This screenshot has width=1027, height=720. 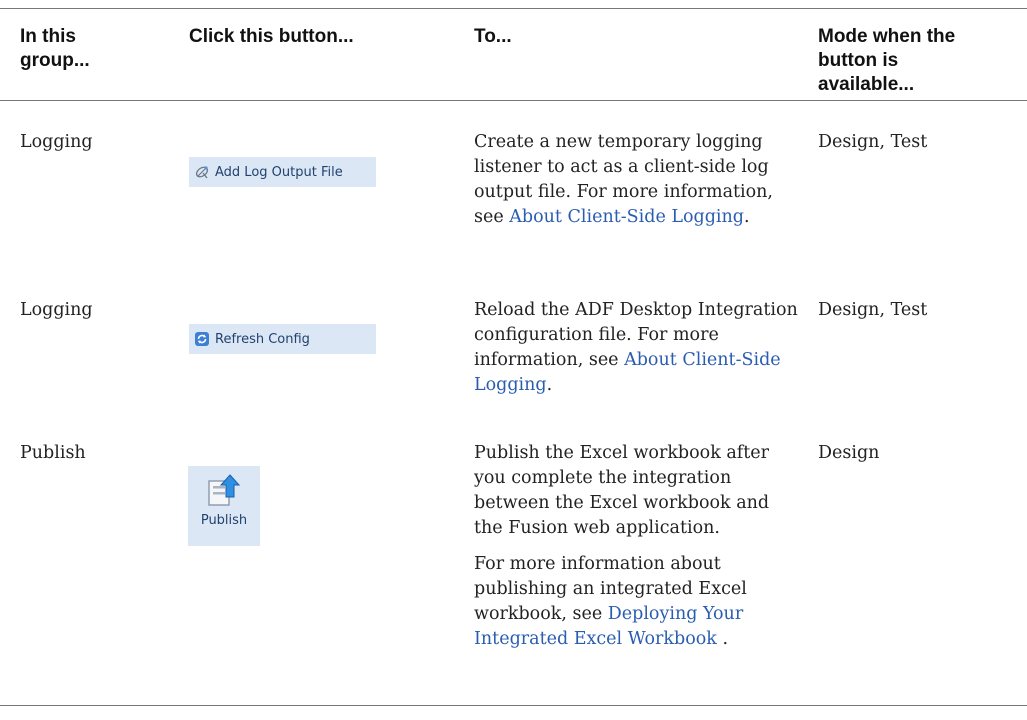 I want to click on table-header-rule, so click(x=513, y=100).